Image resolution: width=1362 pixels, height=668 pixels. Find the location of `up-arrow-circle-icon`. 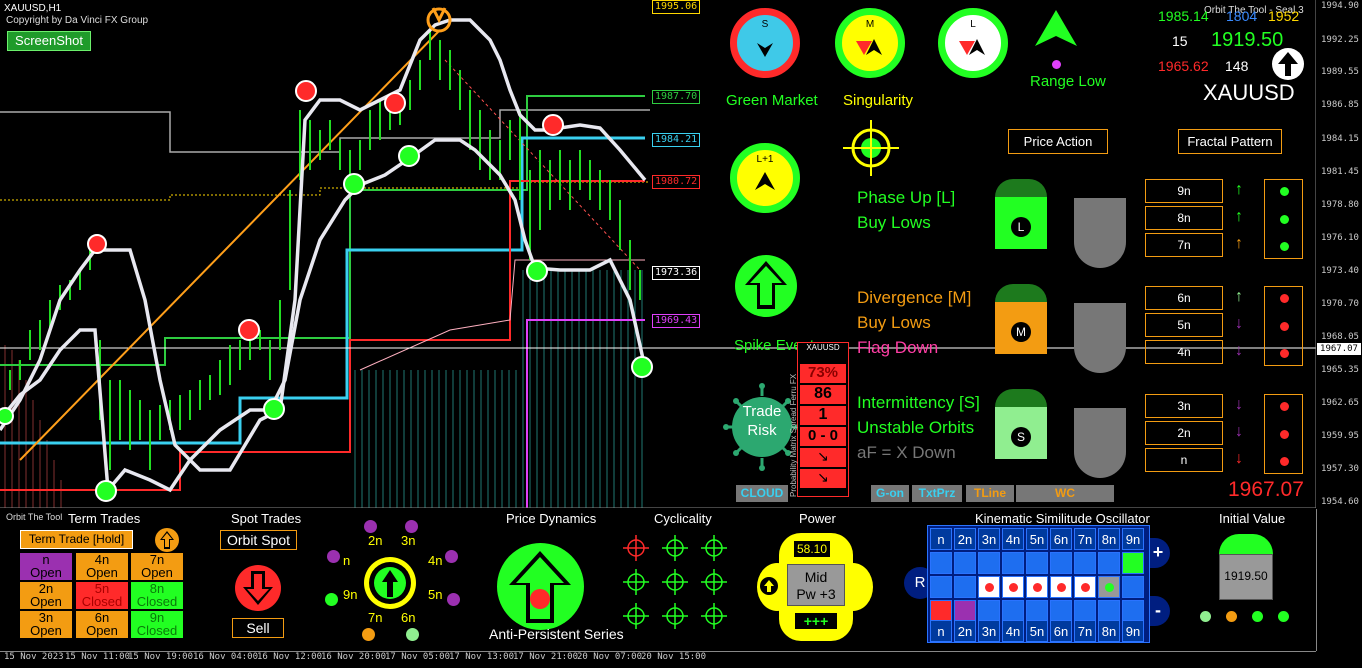

up-arrow-circle-icon is located at coordinates (167, 540).